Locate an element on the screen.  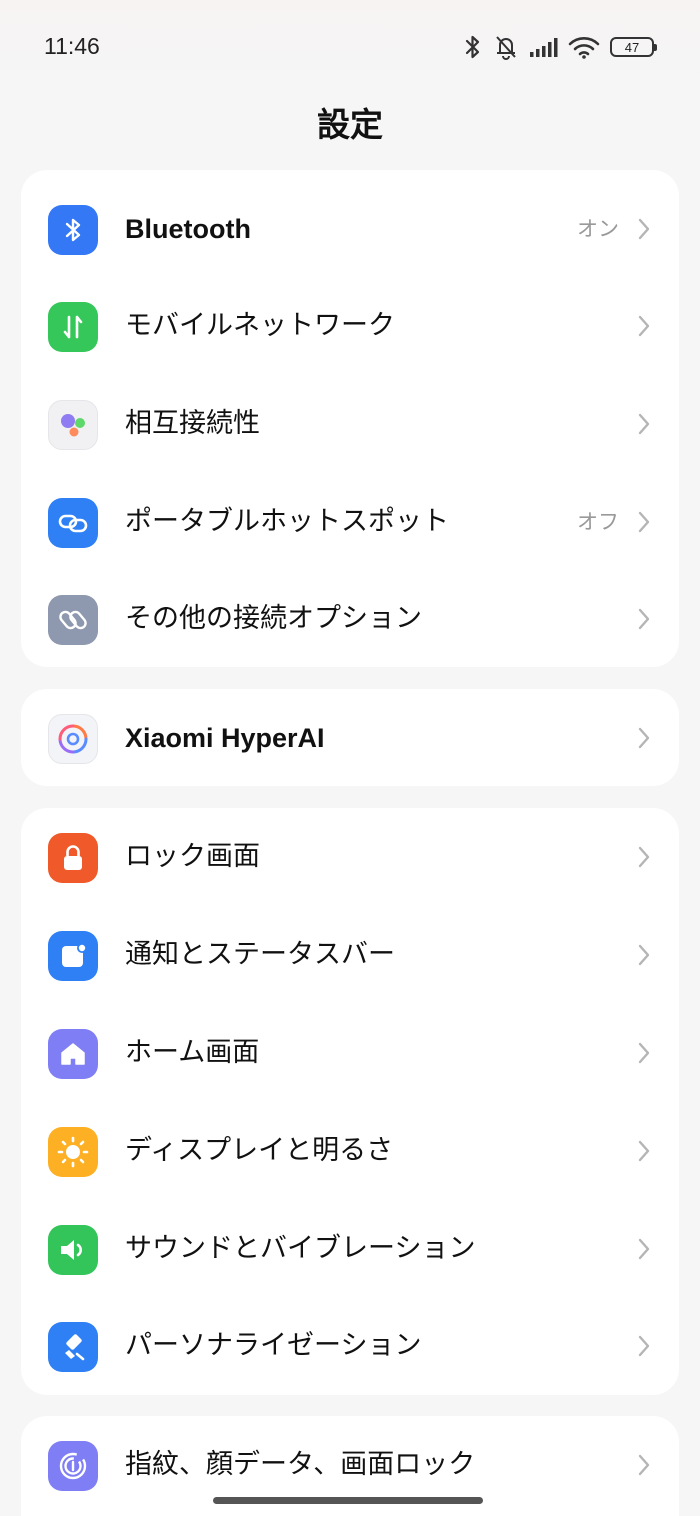
settings-item-portable-hotspot: ポータブルホットスポット オフ is located at coordinates (350, 522).